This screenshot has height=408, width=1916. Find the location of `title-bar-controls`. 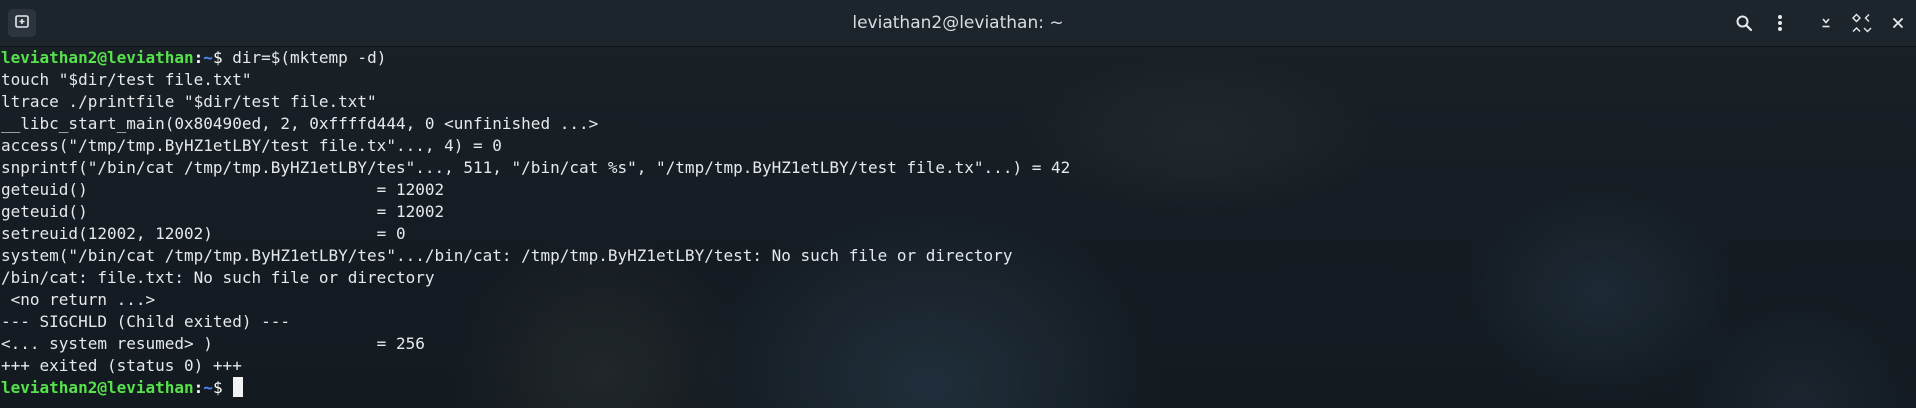

title-bar-controls is located at coordinates (1821, 23).